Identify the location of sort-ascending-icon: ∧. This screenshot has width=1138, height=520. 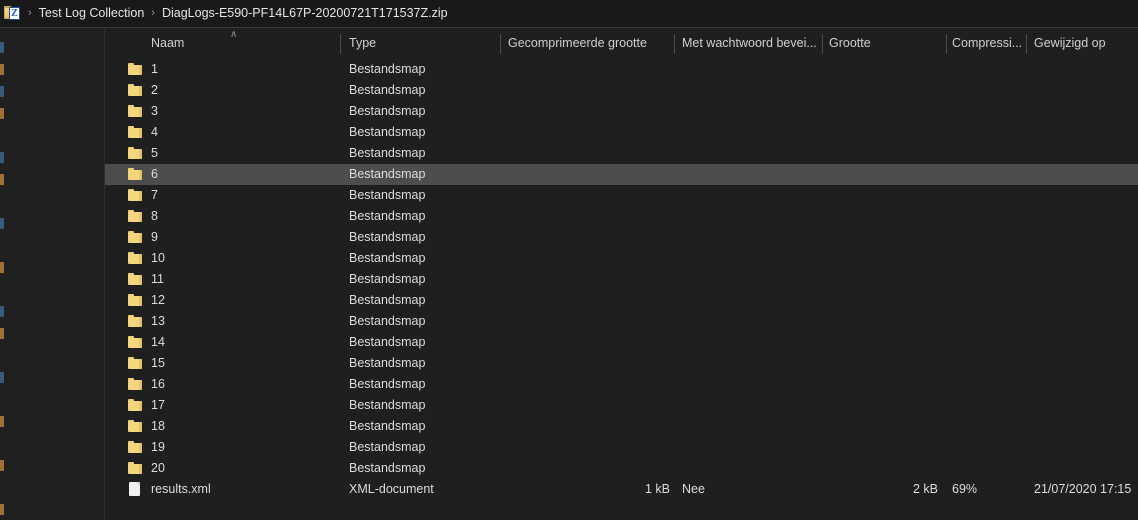
(234, 34).